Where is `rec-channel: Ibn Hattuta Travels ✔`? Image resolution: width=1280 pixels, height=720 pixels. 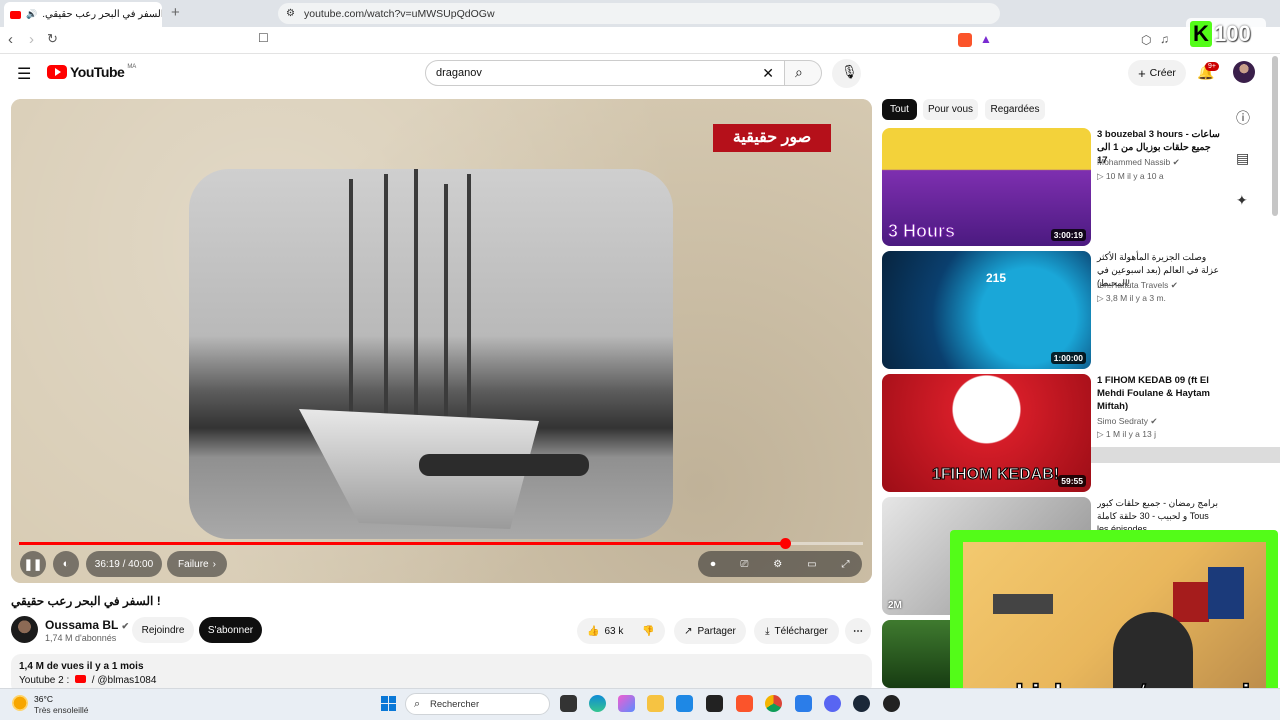
rec-channel: Ibn Hattuta Travels ✔ is located at coordinates (1137, 285).